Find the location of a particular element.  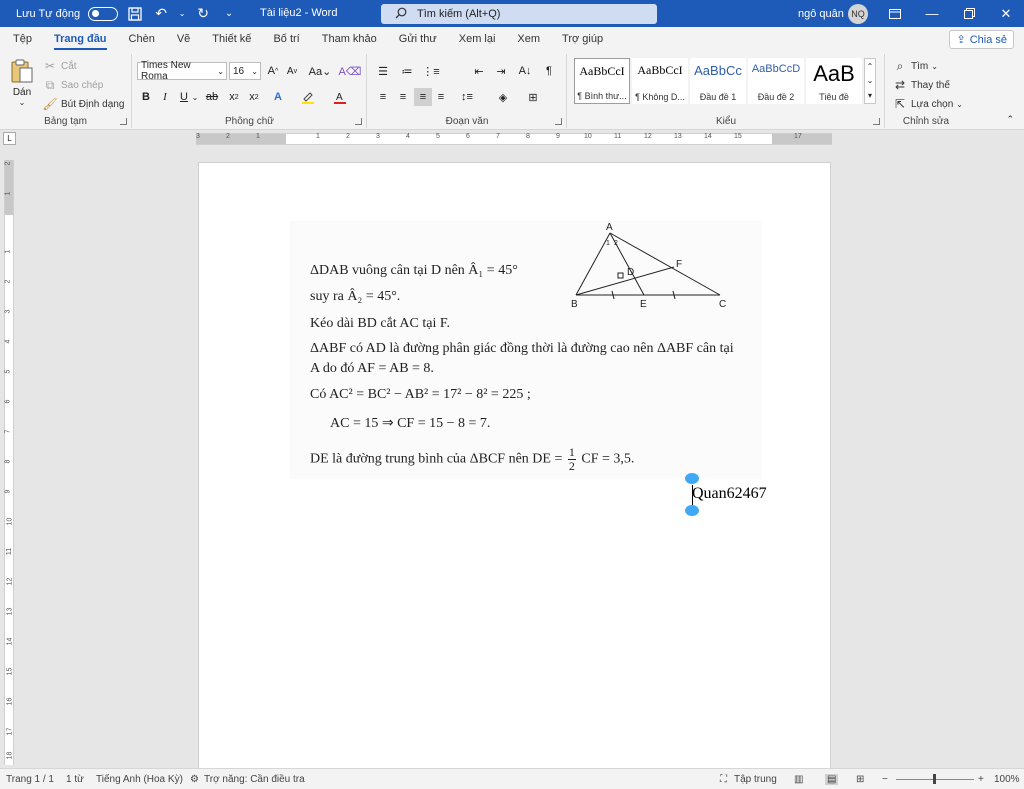

justify-icon: ≡ is located at coordinates (441, 97).